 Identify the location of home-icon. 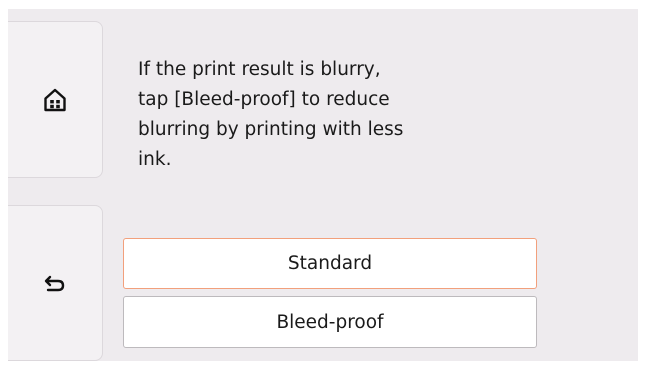
(55, 100).